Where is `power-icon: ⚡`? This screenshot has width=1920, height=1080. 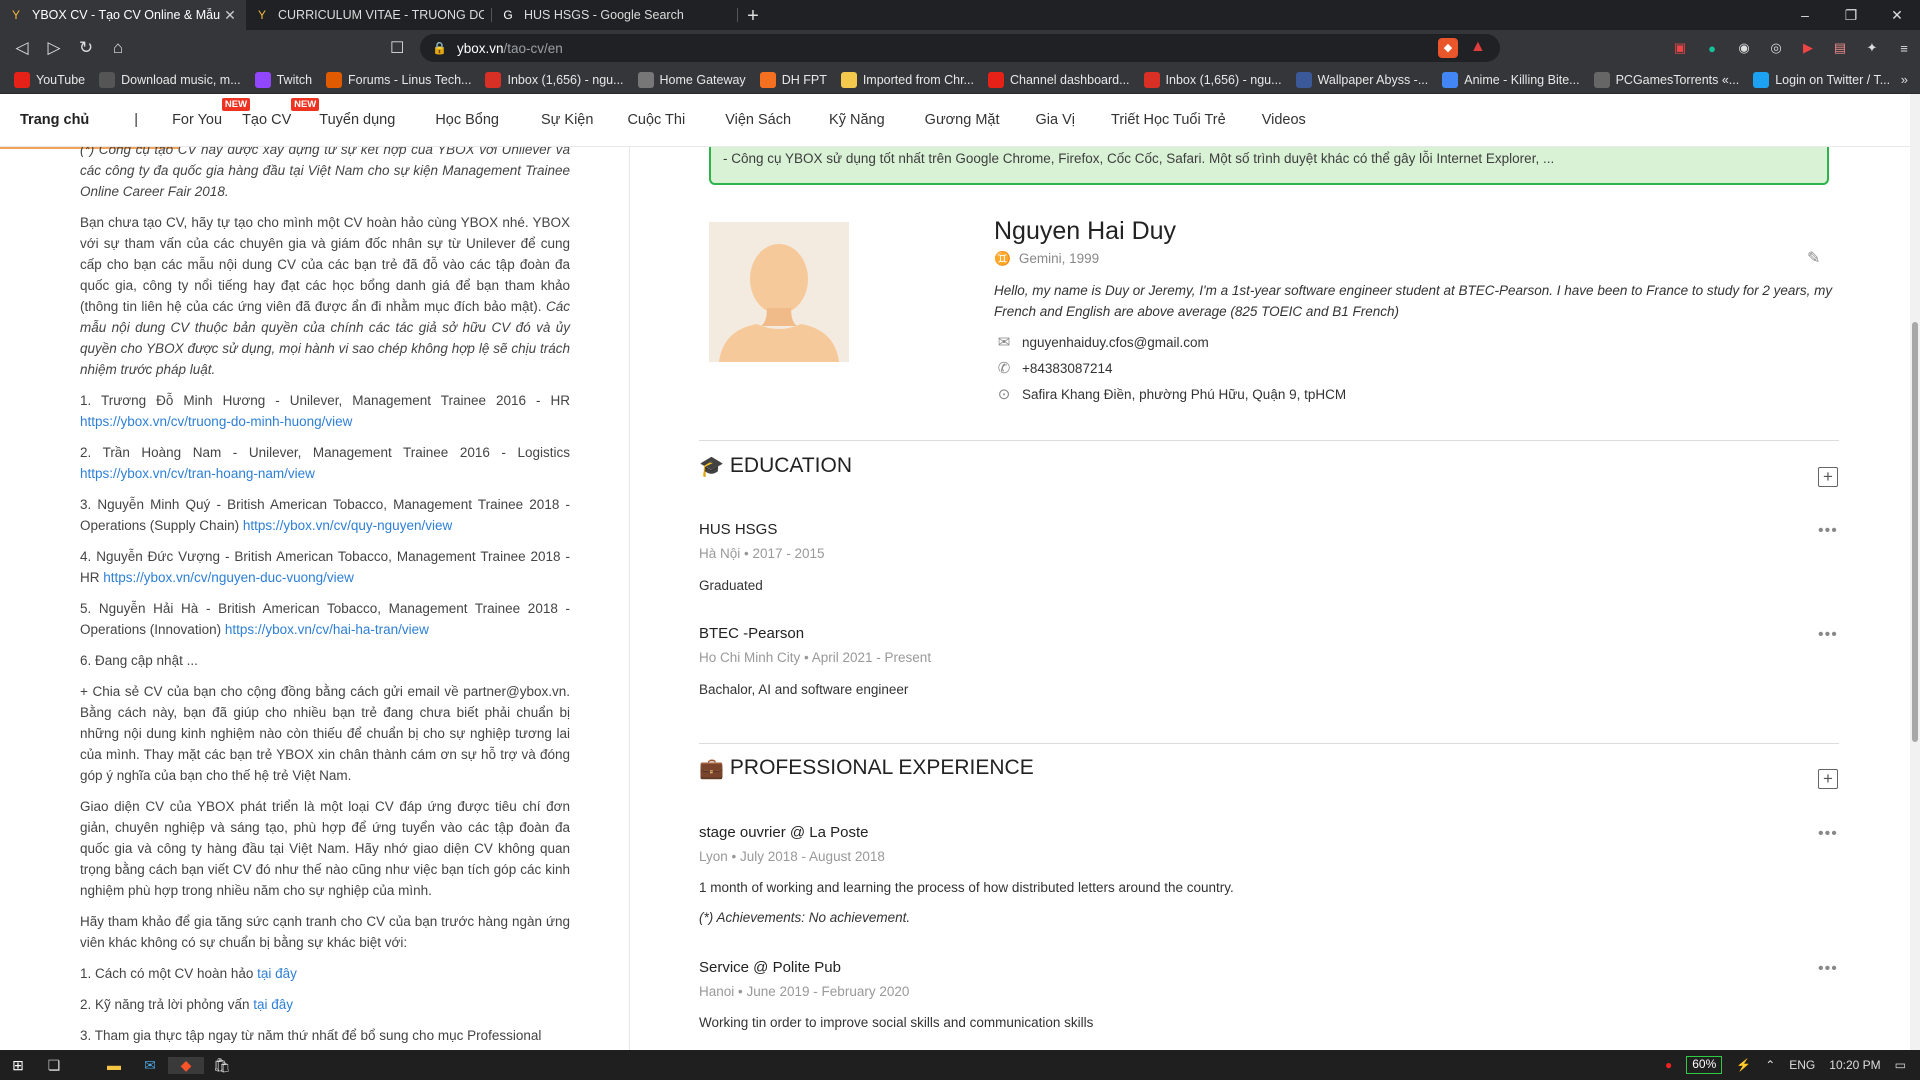 power-icon: ⚡ is located at coordinates (1743, 1065).